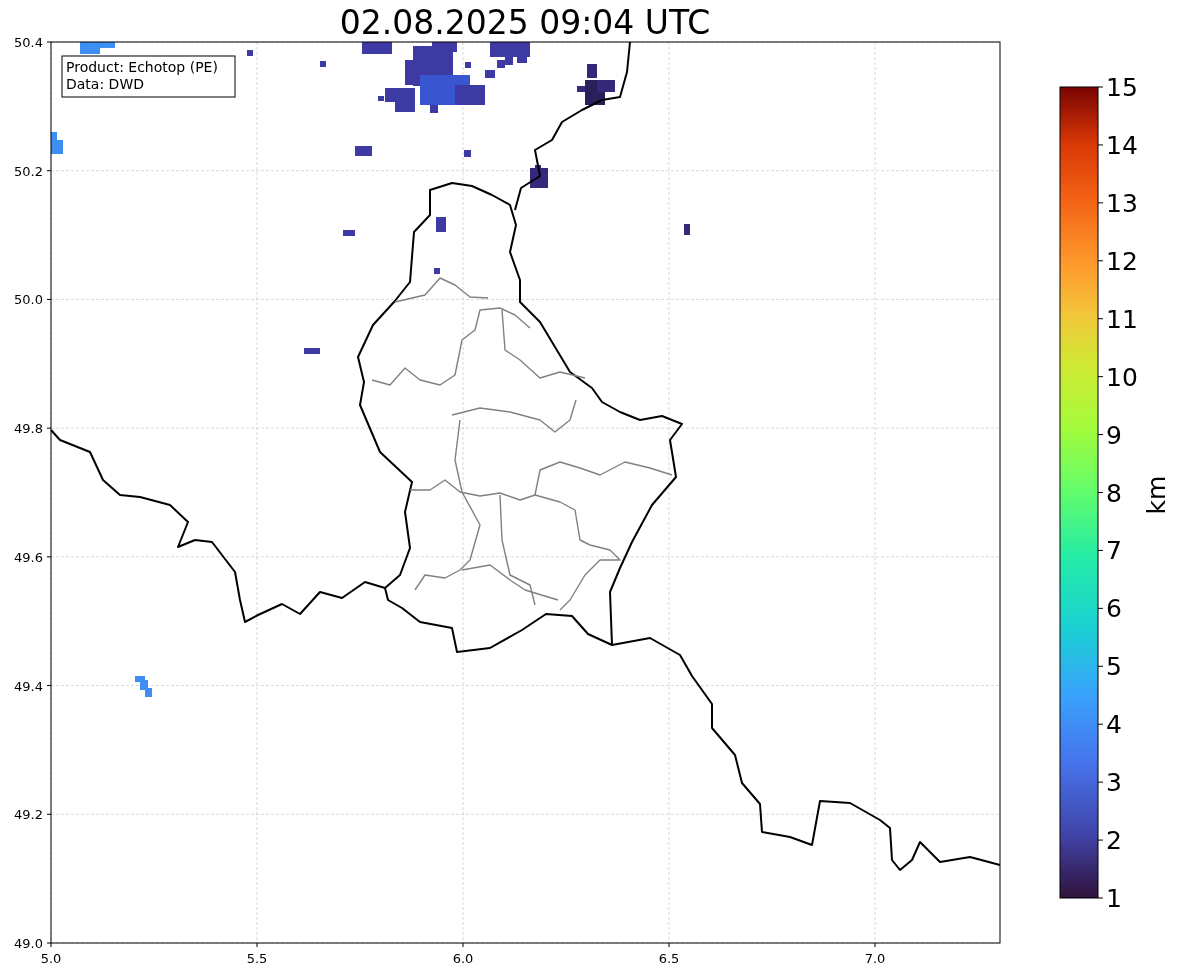  I want to click on x-axis-tick-label: 6.0, so click(463, 958).